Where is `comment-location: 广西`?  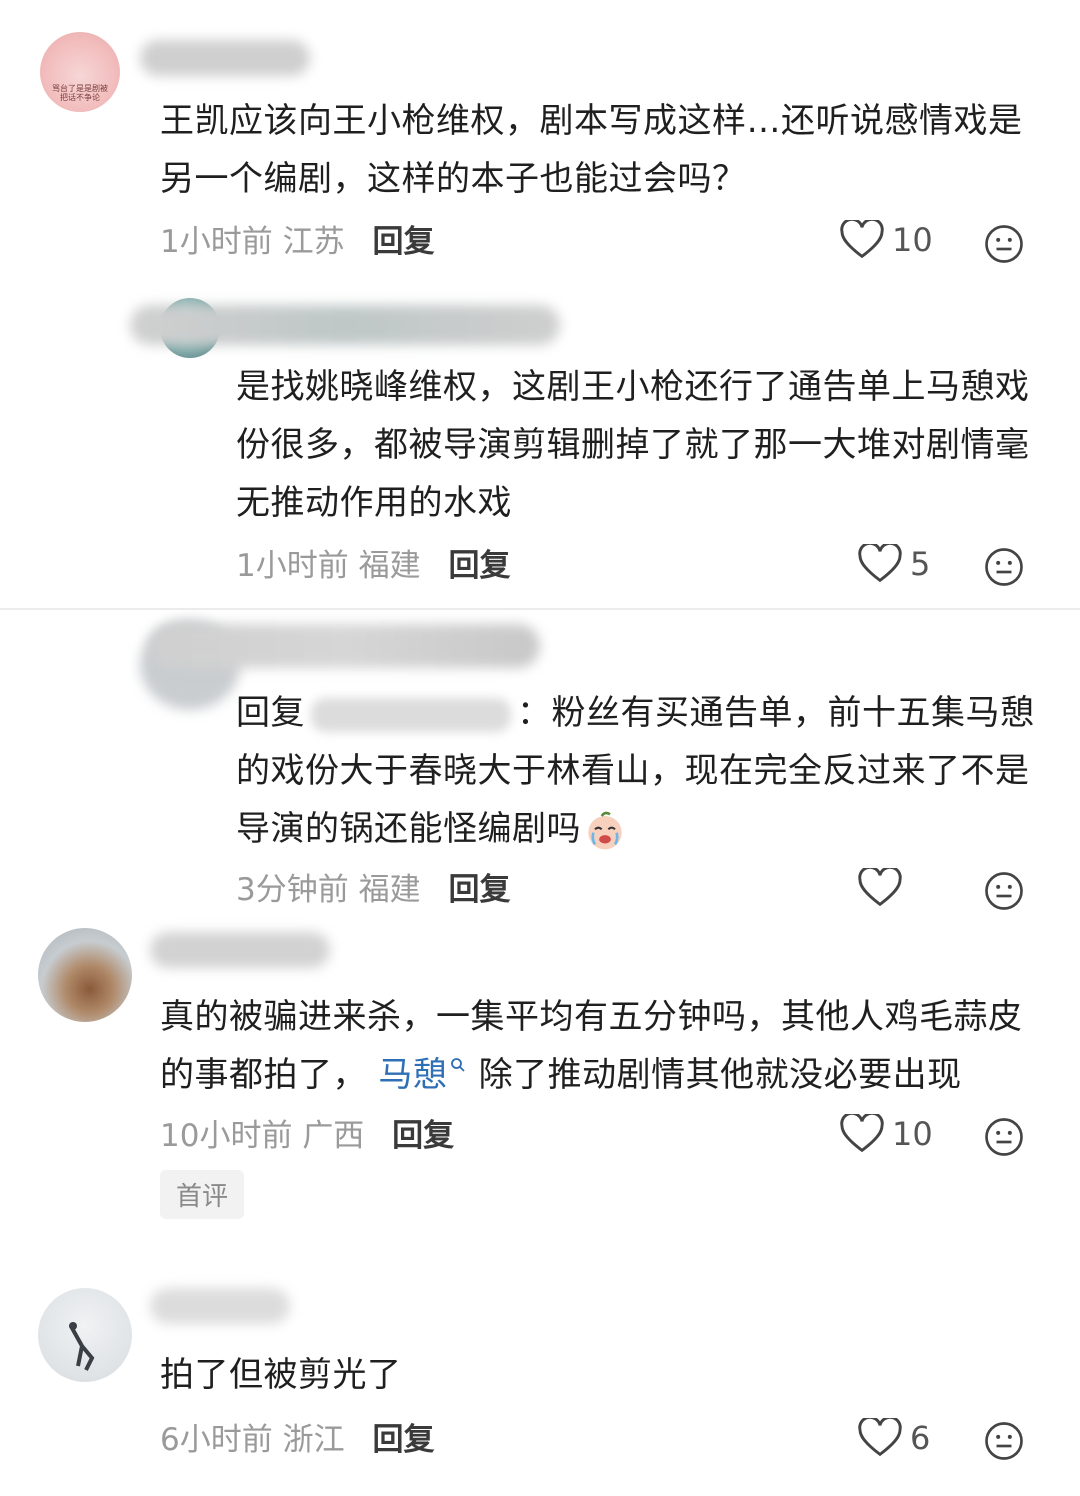
comment-location: 广西 is located at coordinates (333, 1136).